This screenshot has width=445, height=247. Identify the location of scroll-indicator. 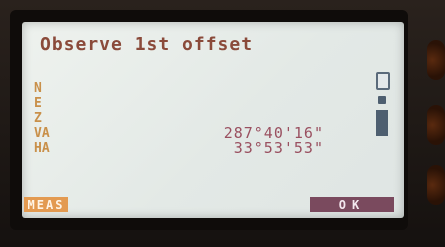
(386, 109).